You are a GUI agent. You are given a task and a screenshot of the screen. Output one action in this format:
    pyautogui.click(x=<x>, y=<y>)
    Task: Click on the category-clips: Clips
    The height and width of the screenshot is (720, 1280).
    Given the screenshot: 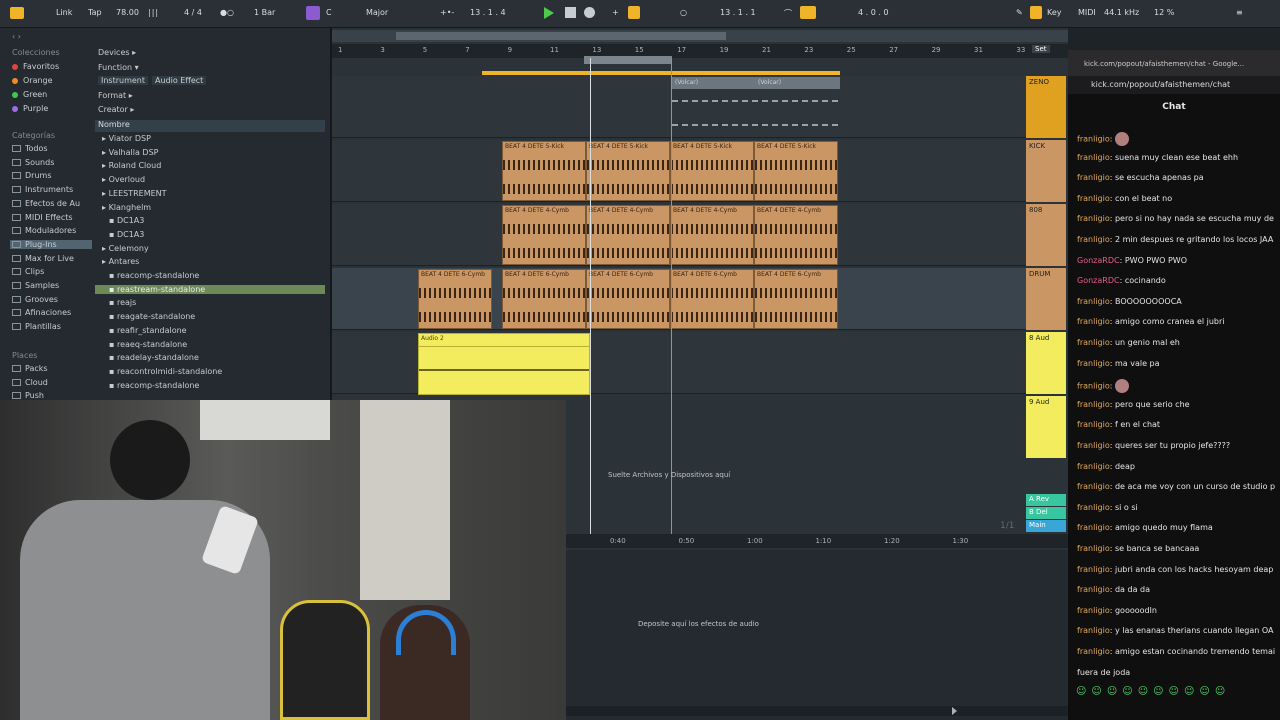 What is the action you would take?
    pyautogui.click(x=51, y=271)
    